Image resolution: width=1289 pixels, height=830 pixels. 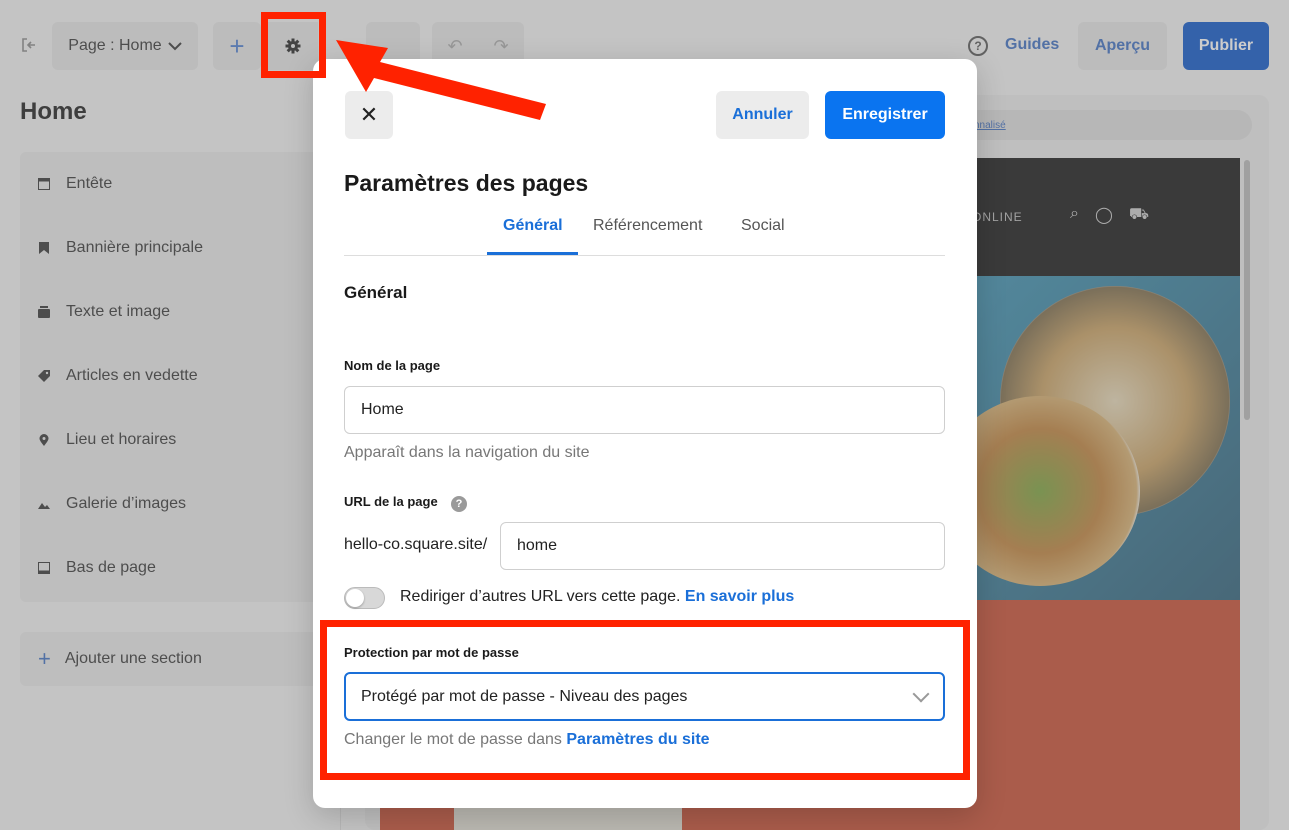 I want to click on redirect-toggle, so click(x=364, y=598).